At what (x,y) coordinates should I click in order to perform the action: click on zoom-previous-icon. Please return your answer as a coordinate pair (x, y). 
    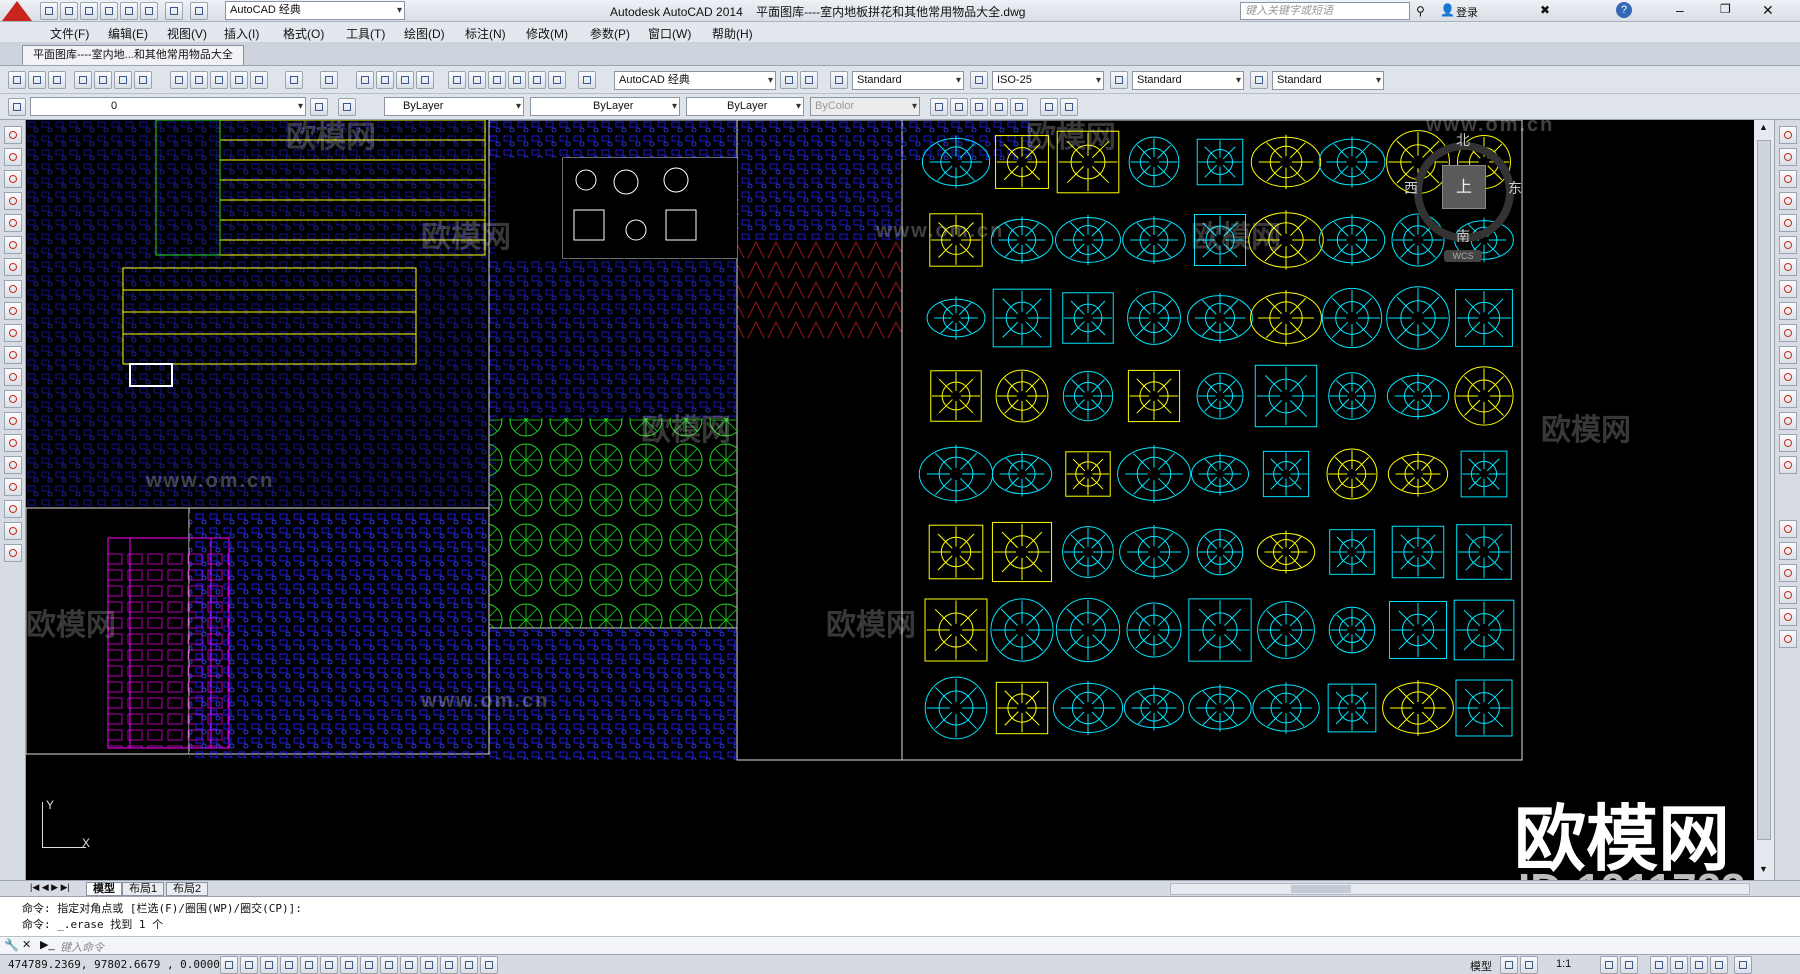
    Looking at the image, I should click on (425, 80).